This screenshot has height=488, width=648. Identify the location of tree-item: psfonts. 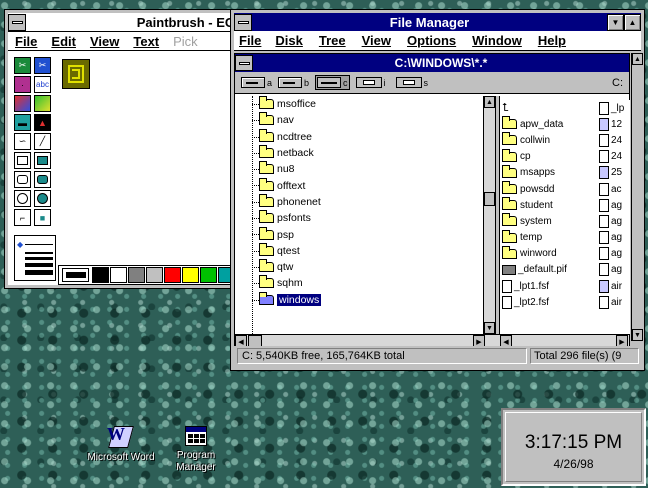
(284, 218).